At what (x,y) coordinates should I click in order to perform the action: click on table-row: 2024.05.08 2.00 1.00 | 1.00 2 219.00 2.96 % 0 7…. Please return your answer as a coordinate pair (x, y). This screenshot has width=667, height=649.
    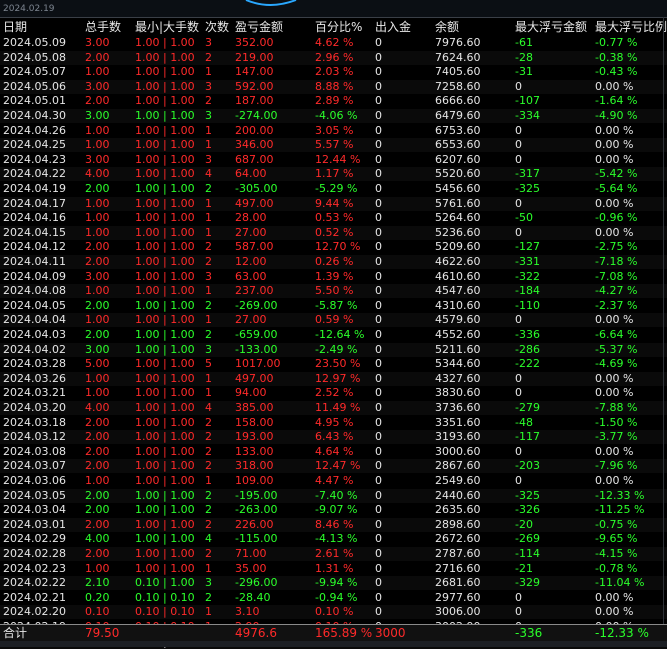
    Looking at the image, I should click on (333, 57).